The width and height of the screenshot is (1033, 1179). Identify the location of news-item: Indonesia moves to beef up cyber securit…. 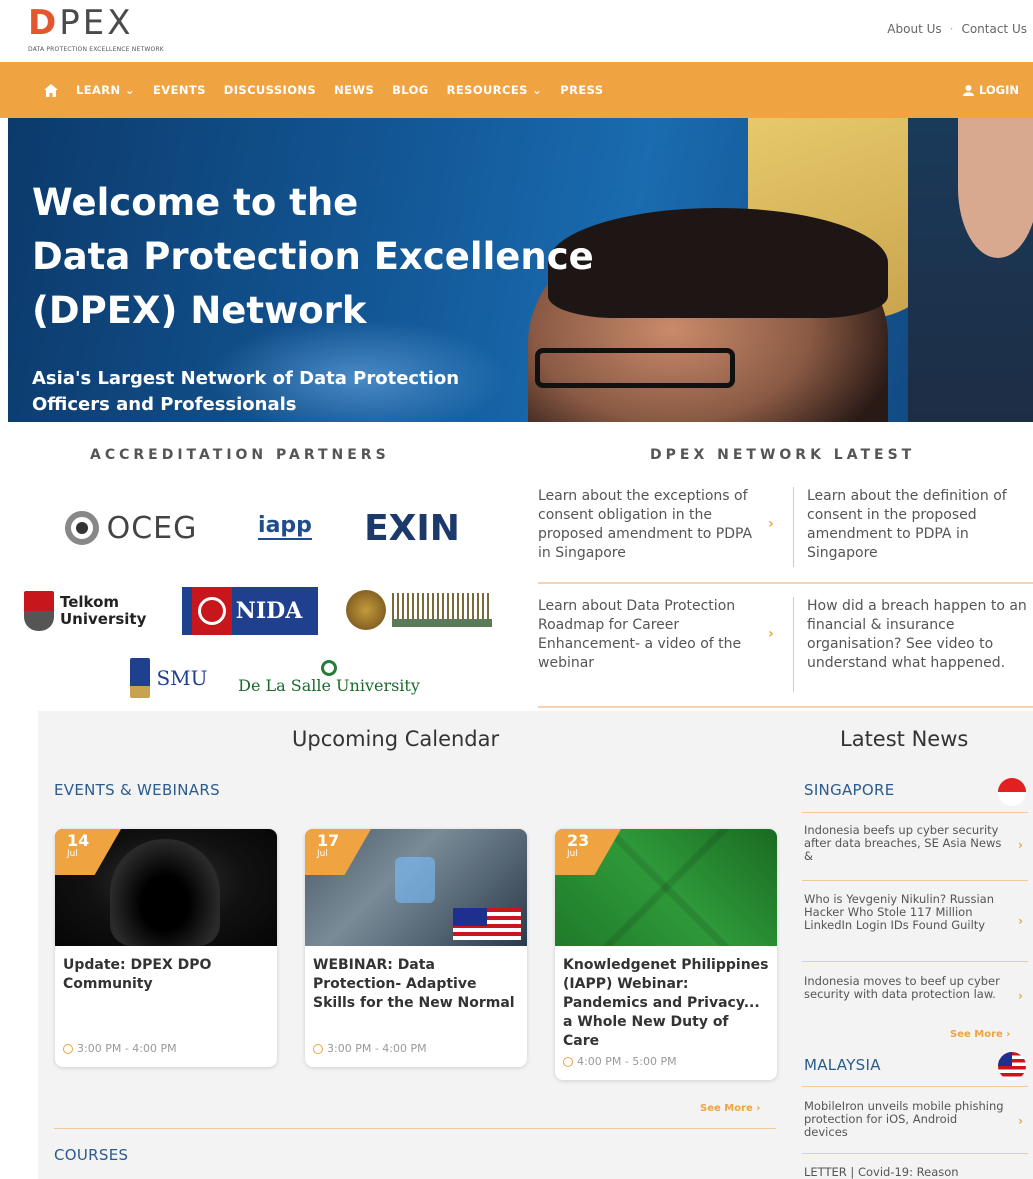
(904, 988).